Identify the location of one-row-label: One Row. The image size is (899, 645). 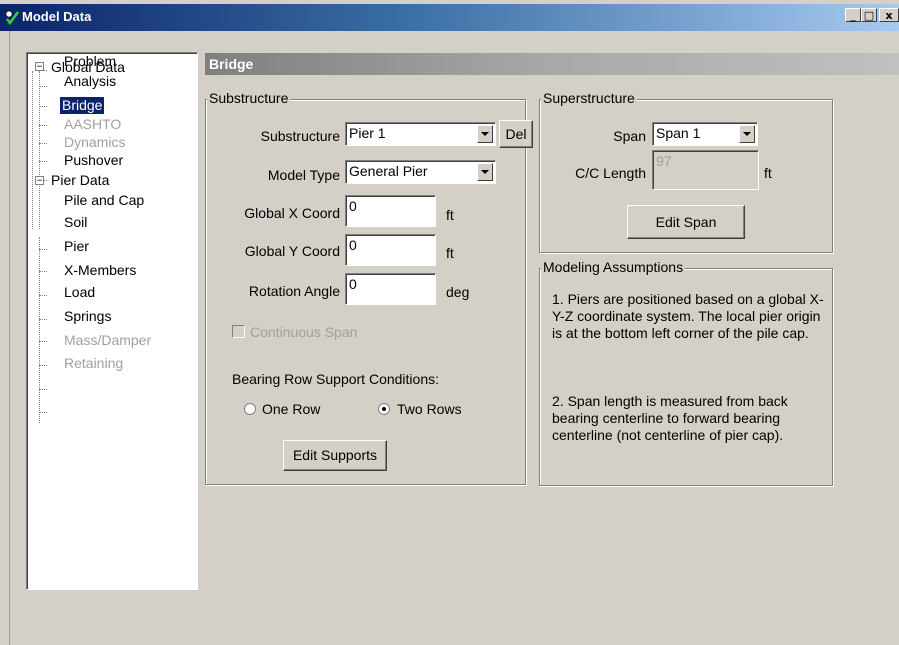
(291, 409).